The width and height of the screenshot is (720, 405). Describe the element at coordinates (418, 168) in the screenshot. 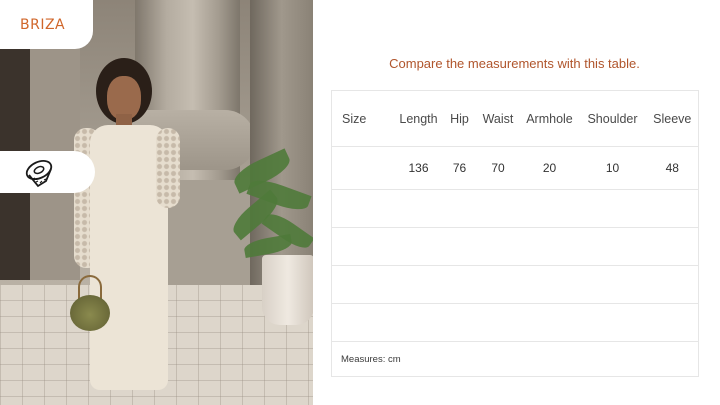

I see `cell-length: 136` at that location.